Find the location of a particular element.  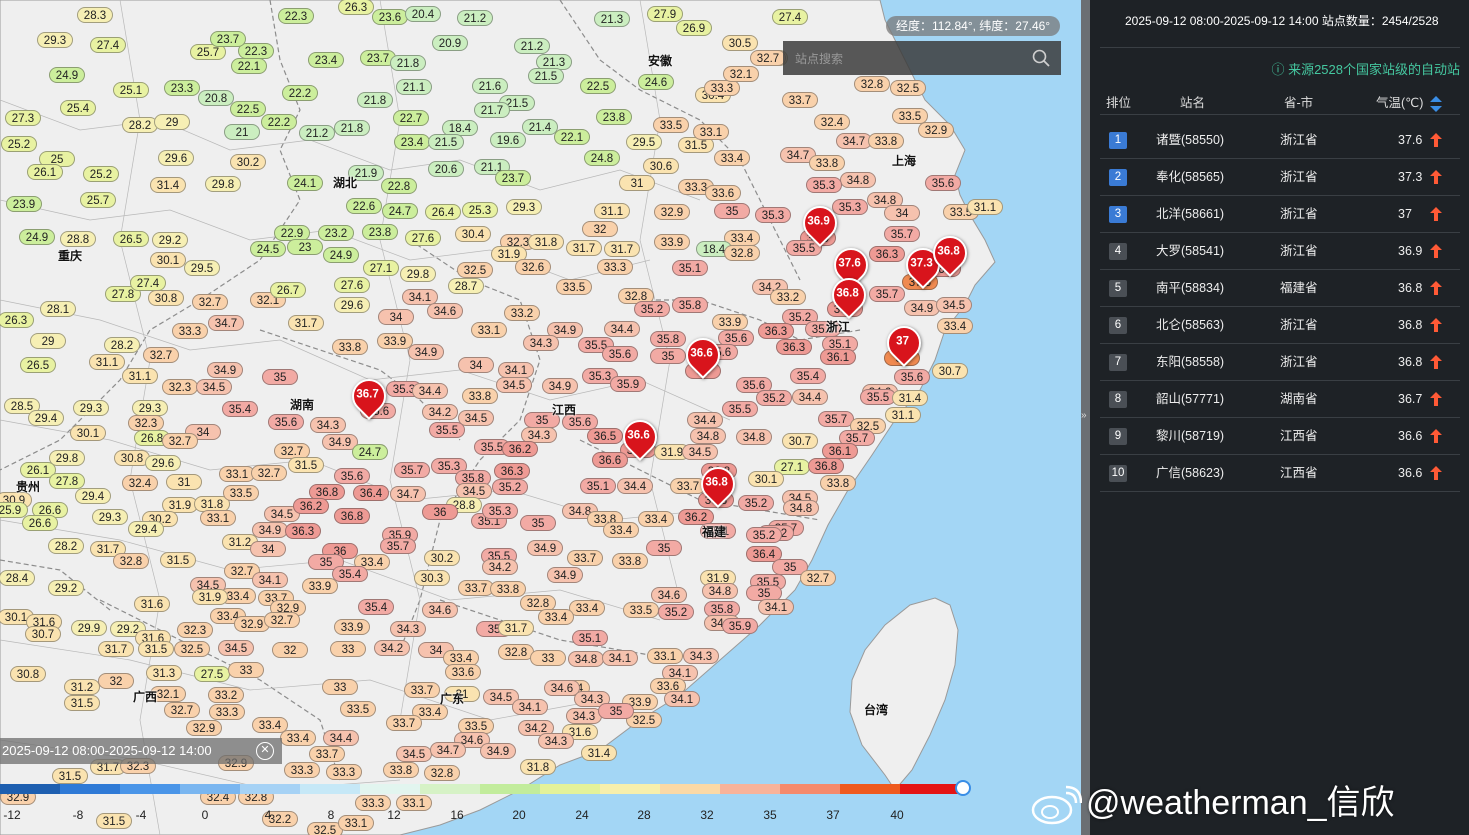

station-temp-label: 22.8 is located at coordinates (399, 186).